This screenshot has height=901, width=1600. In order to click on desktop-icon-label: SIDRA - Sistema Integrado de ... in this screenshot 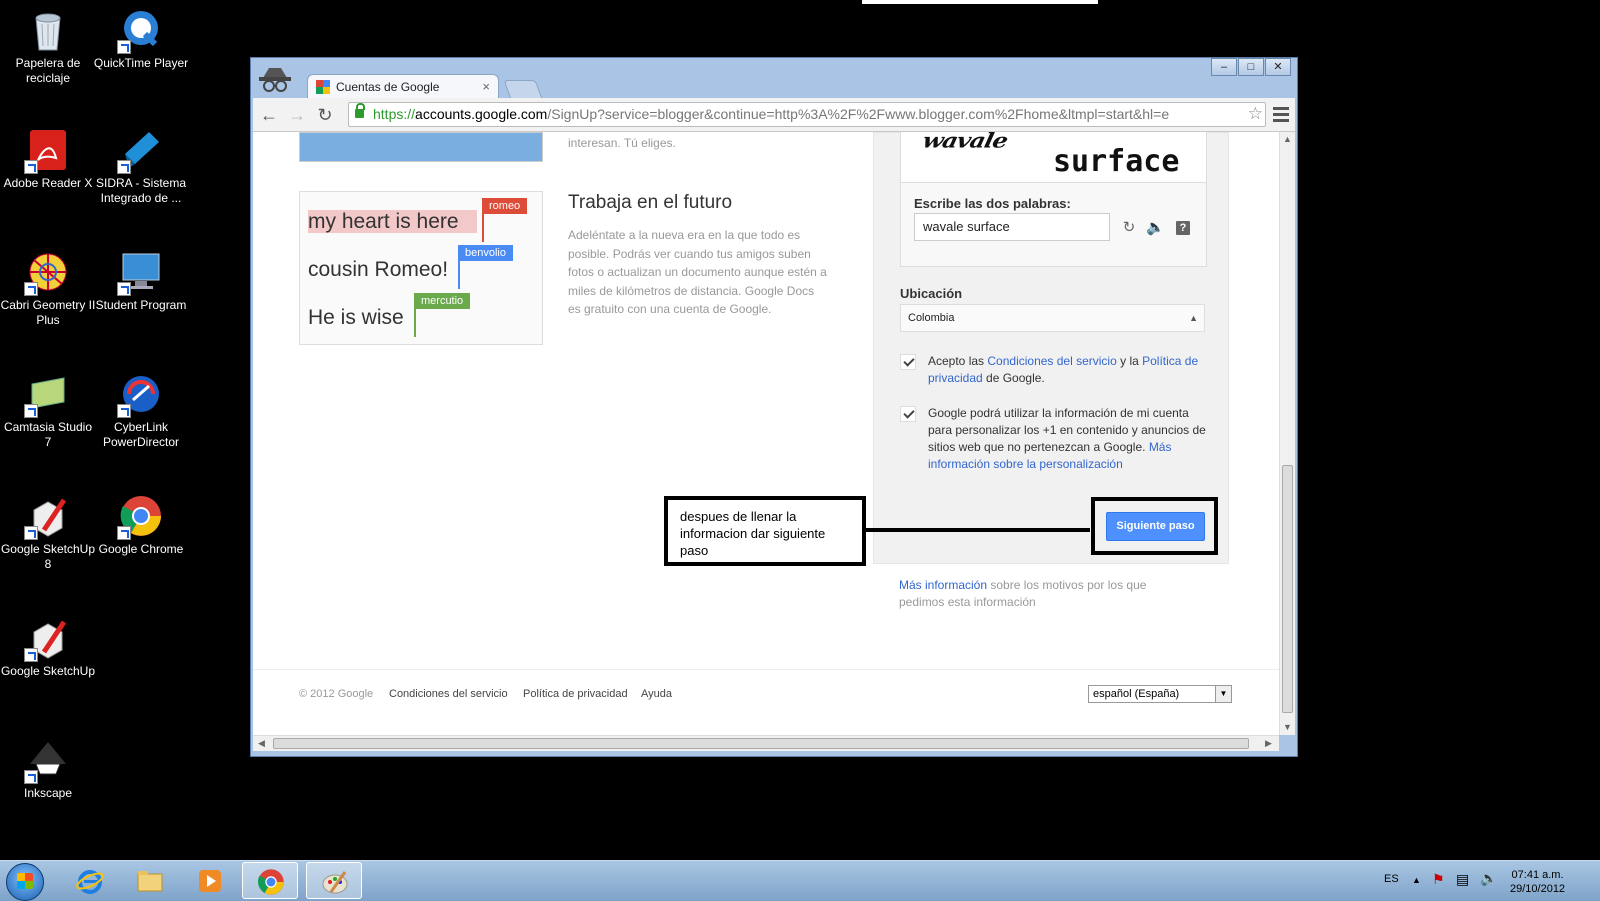, I will do `click(141, 190)`.